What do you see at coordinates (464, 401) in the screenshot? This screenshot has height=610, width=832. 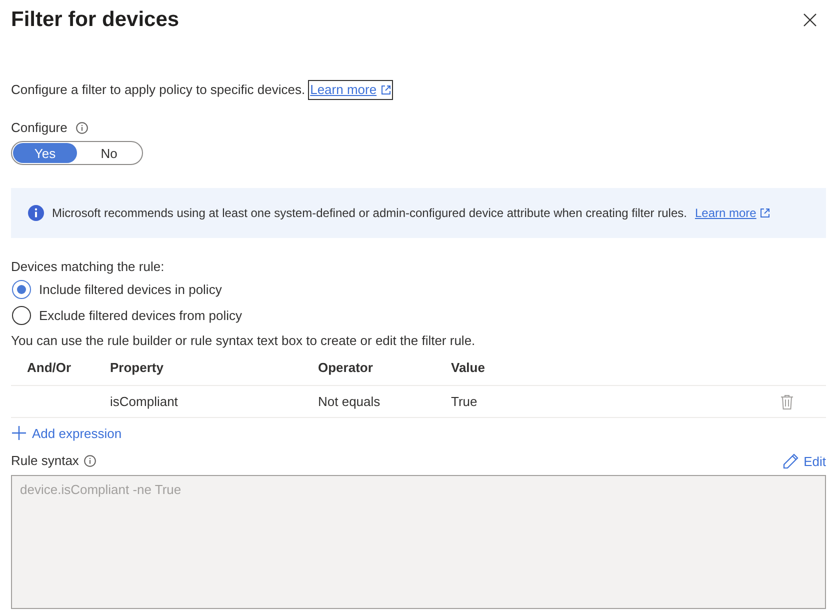 I see `table-cell-text: True` at bounding box center [464, 401].